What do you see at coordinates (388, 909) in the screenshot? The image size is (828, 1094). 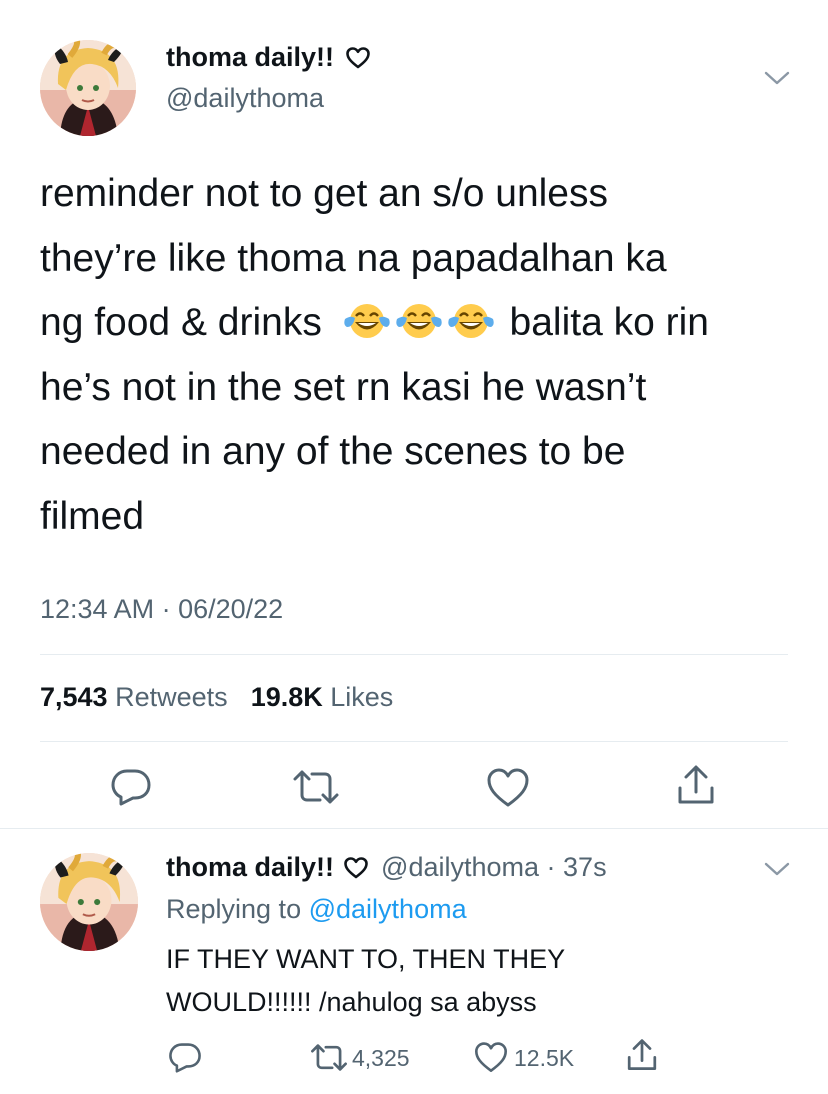 I see `replying-to-handle: @dailythoma` at bounding box center [388, 909].